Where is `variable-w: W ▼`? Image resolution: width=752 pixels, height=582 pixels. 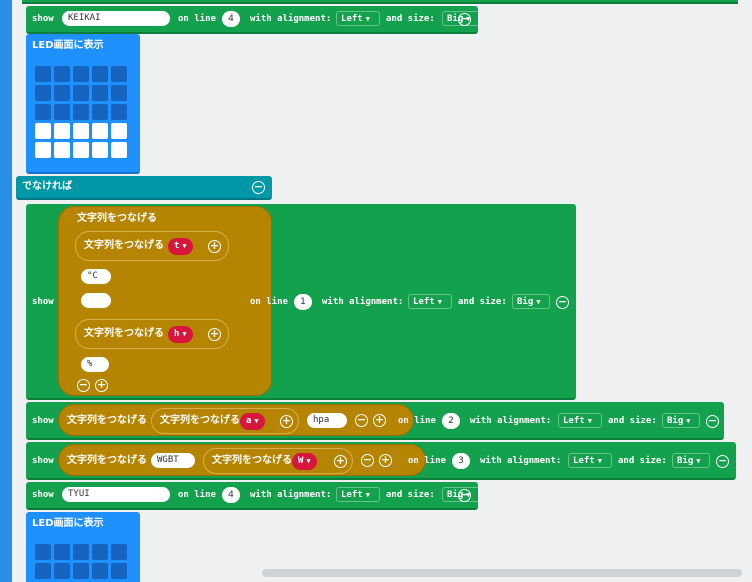 variable-w: W ▼ is located at coordinates (304, 461).